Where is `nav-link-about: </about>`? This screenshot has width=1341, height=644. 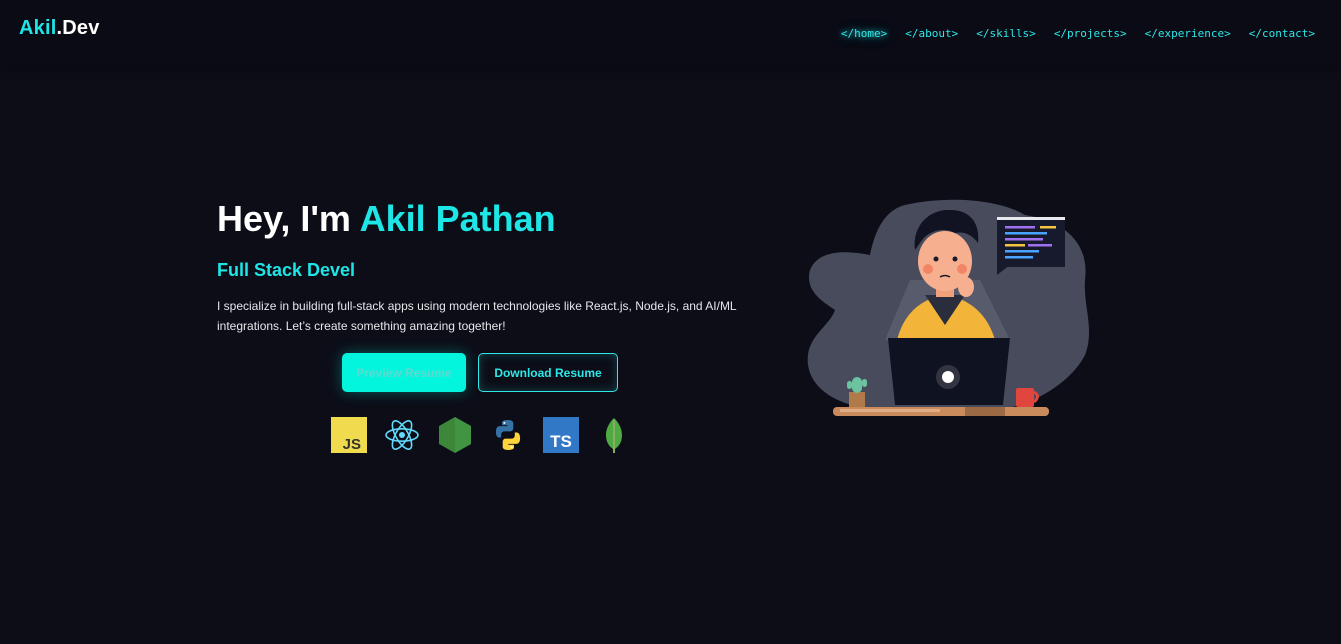
nav-link-about: </about> is located at coordinates (931, 33).